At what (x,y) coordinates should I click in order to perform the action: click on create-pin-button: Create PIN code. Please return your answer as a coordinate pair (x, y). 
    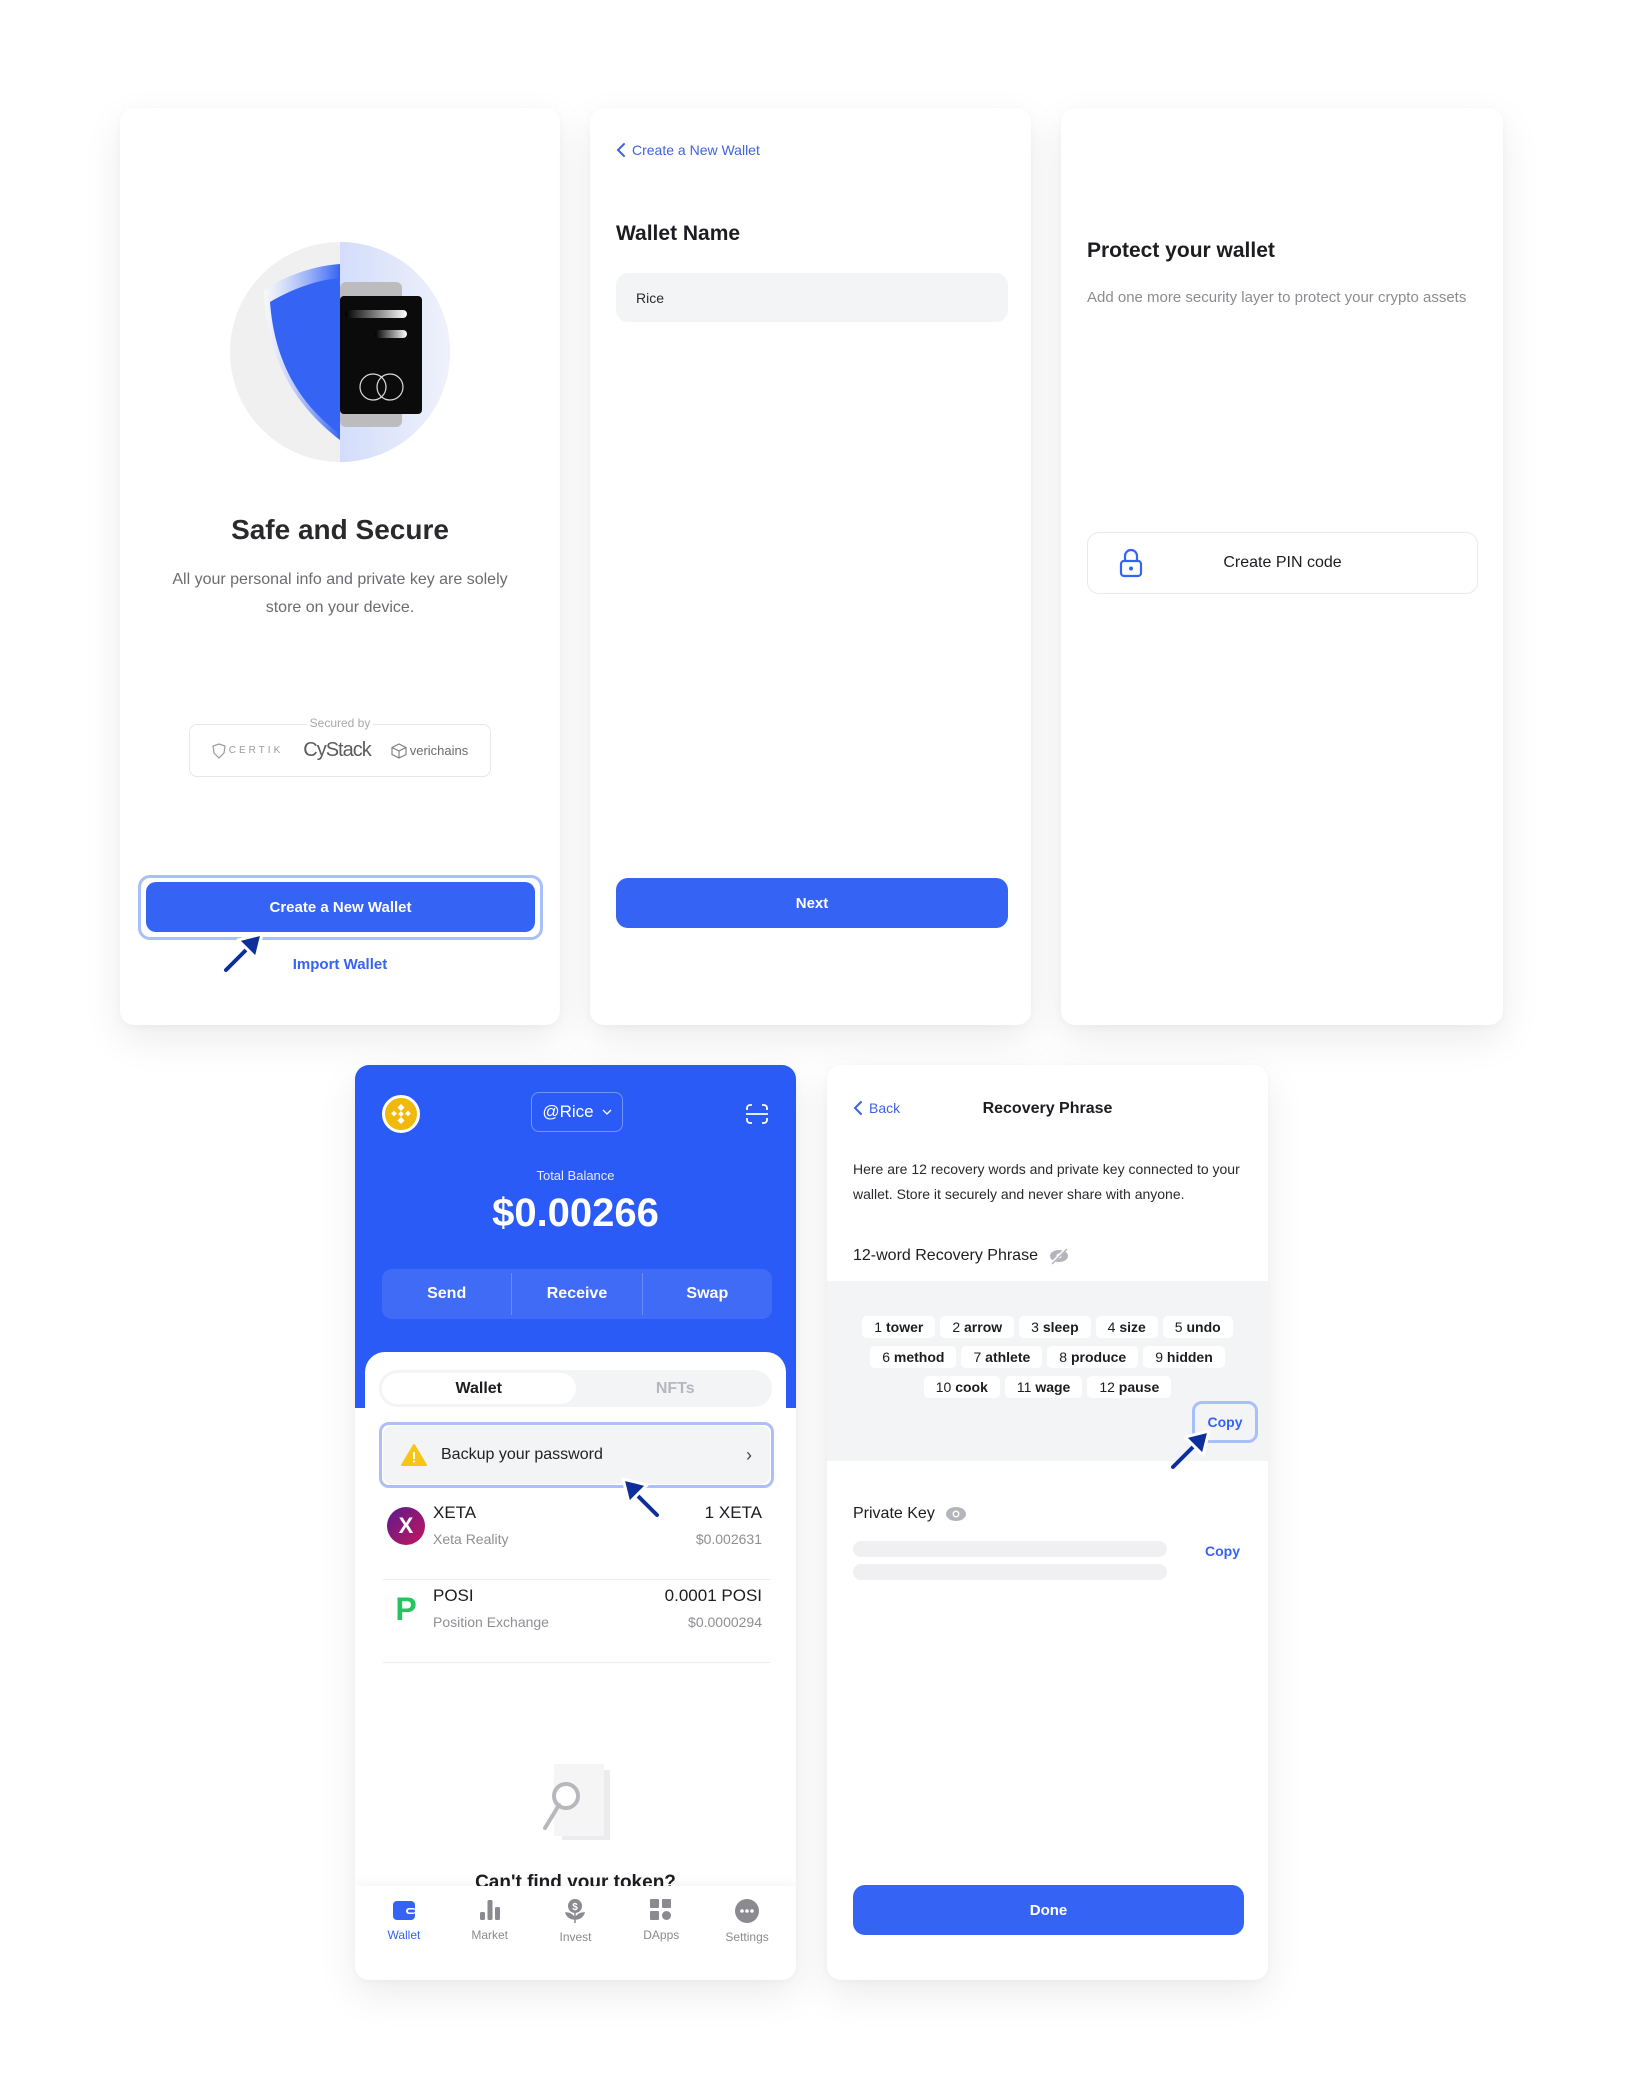
    Looking at the image, I should click on (1282, 563).